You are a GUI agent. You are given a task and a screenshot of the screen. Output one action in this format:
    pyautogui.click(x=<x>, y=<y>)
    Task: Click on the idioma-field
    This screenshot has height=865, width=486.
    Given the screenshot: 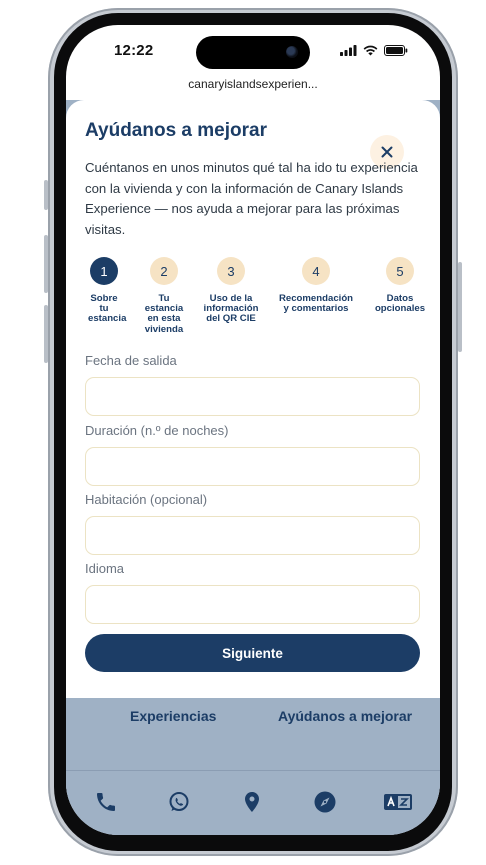 What is the action you would take?
    pyautogui.click(x=252, y=604)
    